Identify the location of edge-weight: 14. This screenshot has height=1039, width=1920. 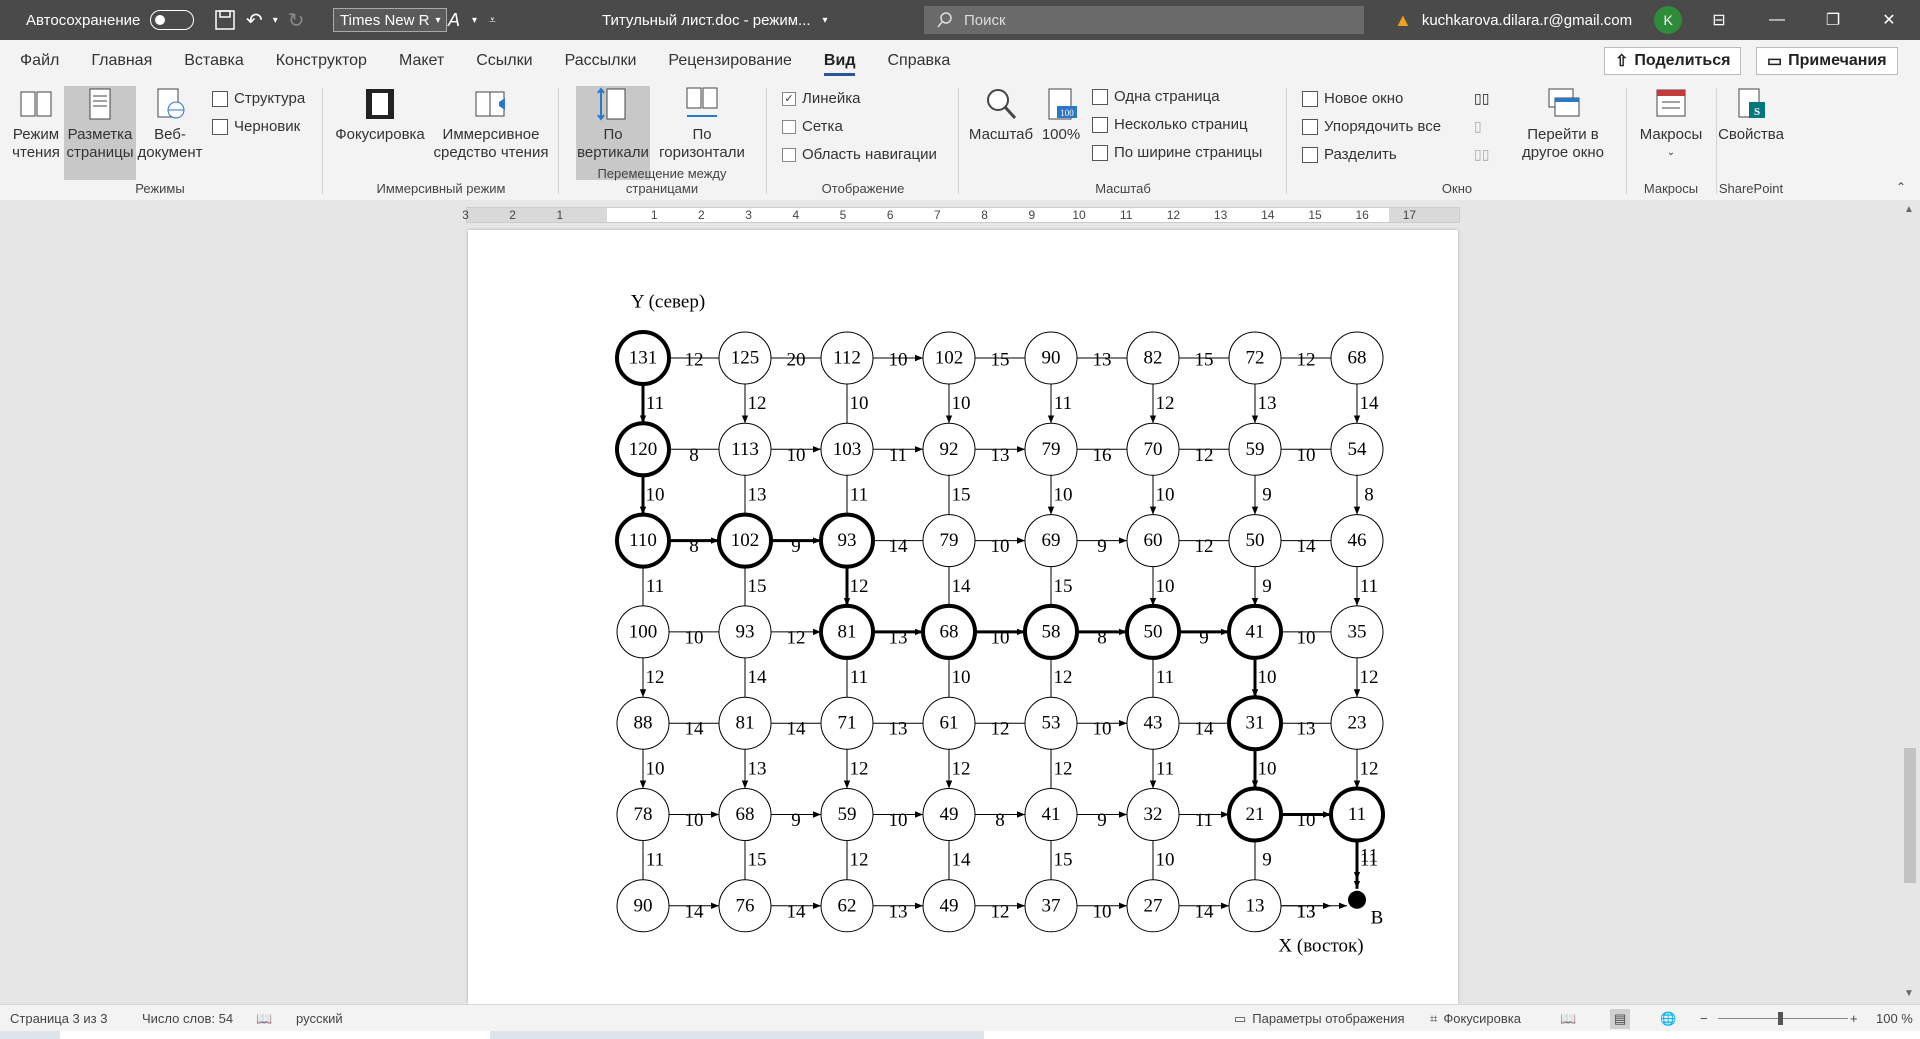
(758, 677).